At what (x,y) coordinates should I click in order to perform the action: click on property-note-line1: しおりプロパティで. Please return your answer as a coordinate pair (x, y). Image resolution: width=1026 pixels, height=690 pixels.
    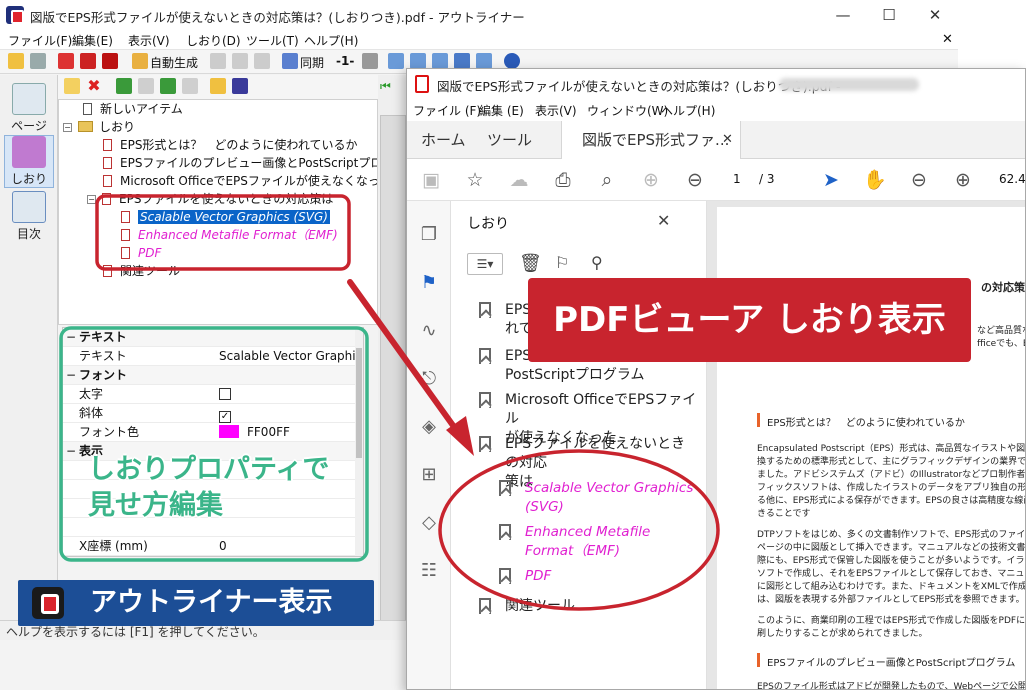
    Looking at the image, I should click on (209, 469).